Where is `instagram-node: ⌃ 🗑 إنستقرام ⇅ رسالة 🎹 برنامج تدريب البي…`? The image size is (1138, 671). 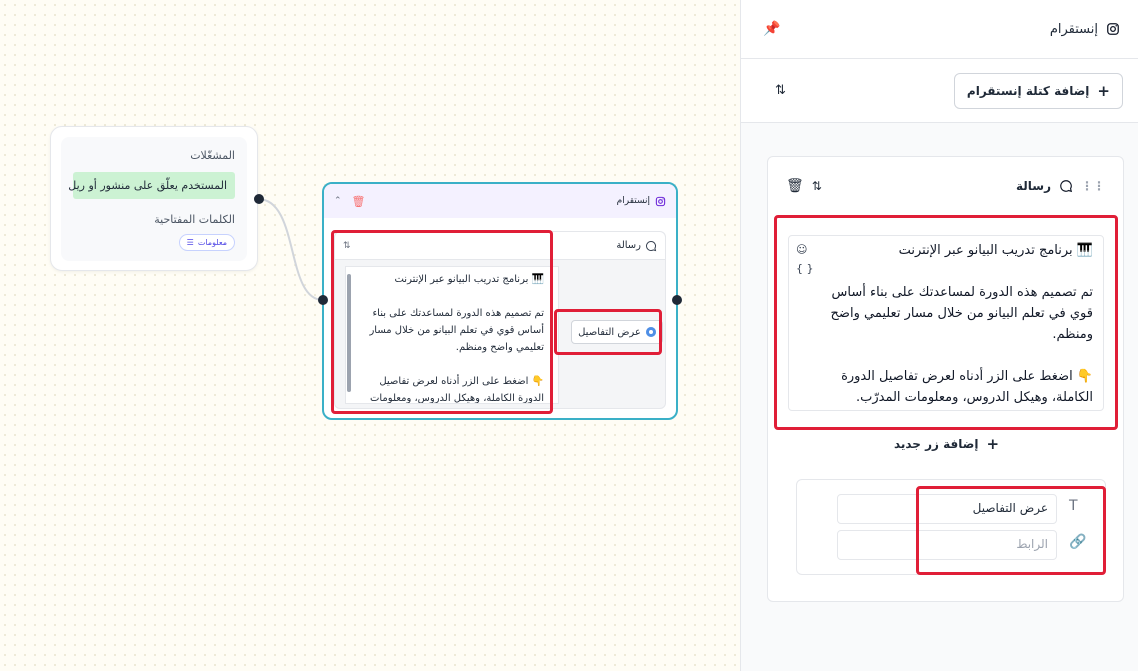 instagram-node: ⌃ 🗑 إنستقرام ⇅ رسالة 🎹 برنامج تدريب البي… is located at coordinates (500, 301).